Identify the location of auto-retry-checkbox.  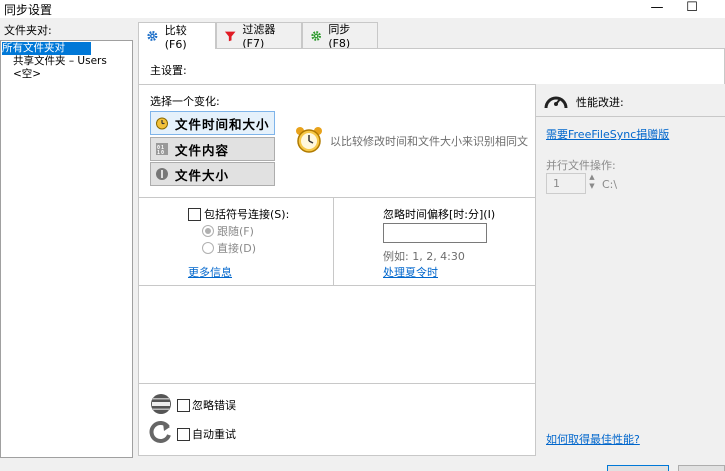
(183, 434).